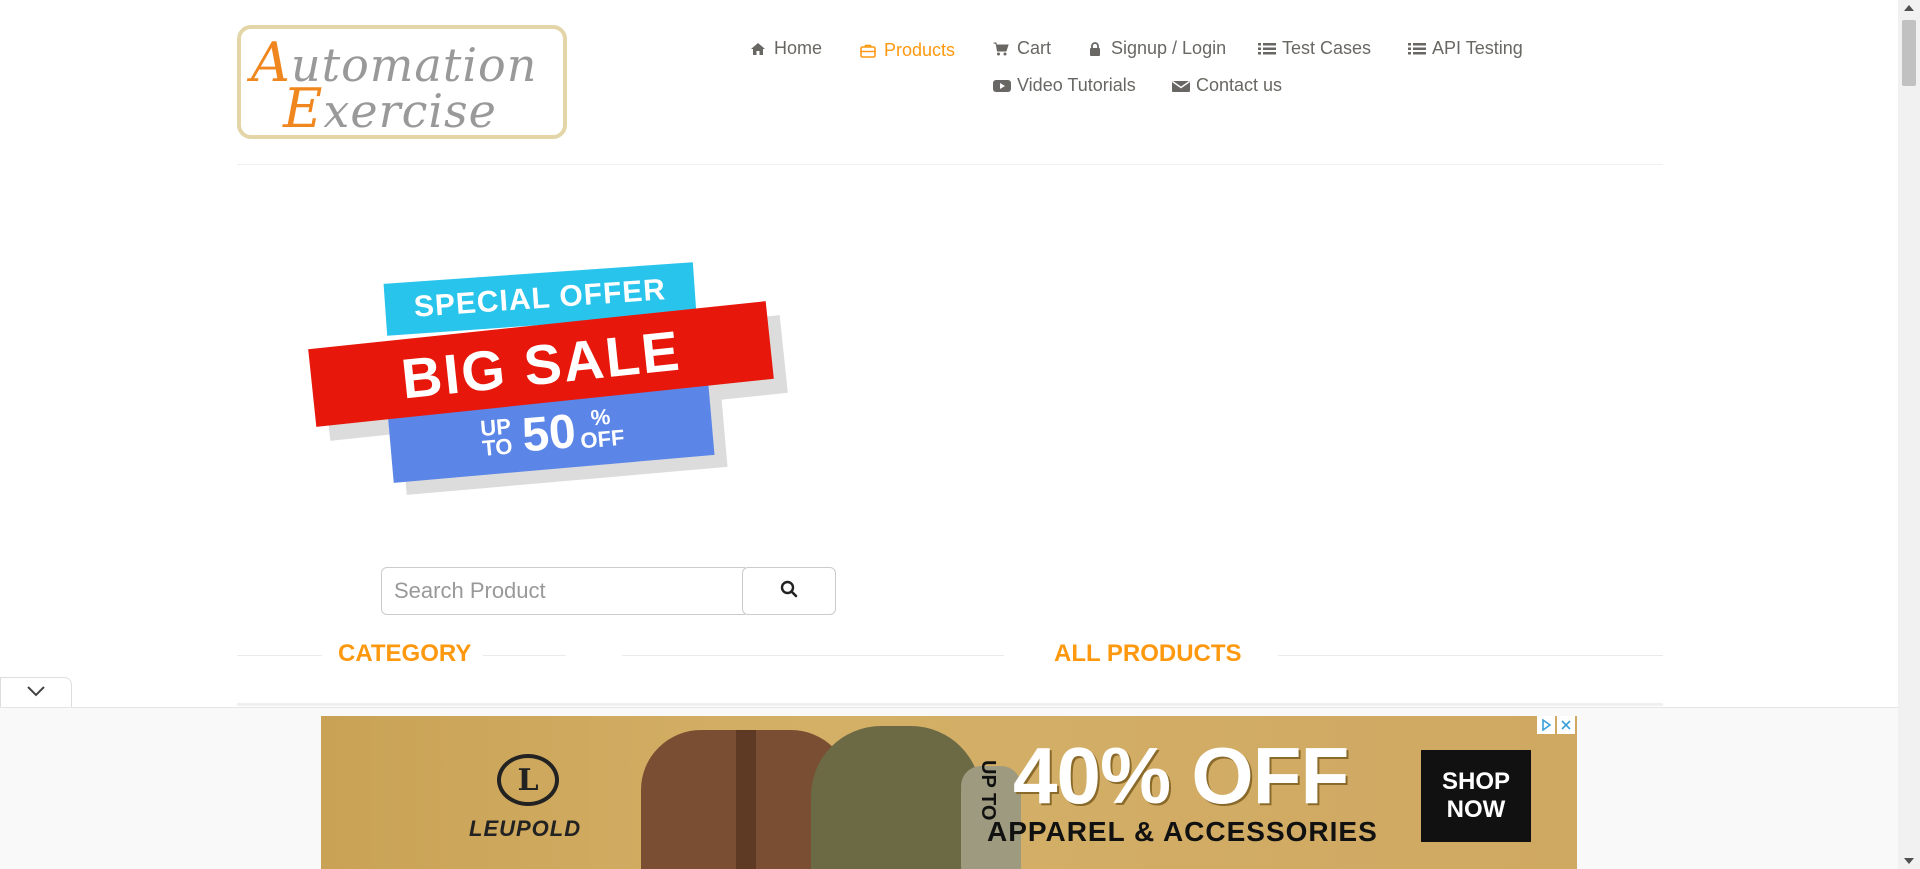  I want to click on nav-signup-login: Signup / Login, so click(1156, 48).